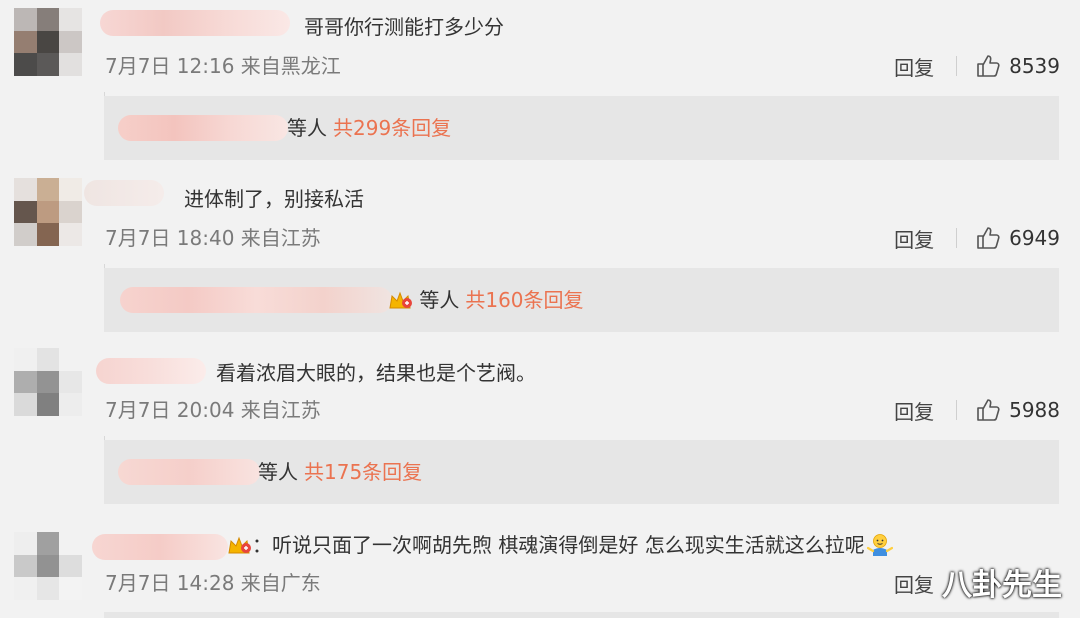 Image resolution: width=1080 pixels, height=618 pixels. I want to click on comment-meta: 7月7日 14:28 来自广东, so click(213, 583).